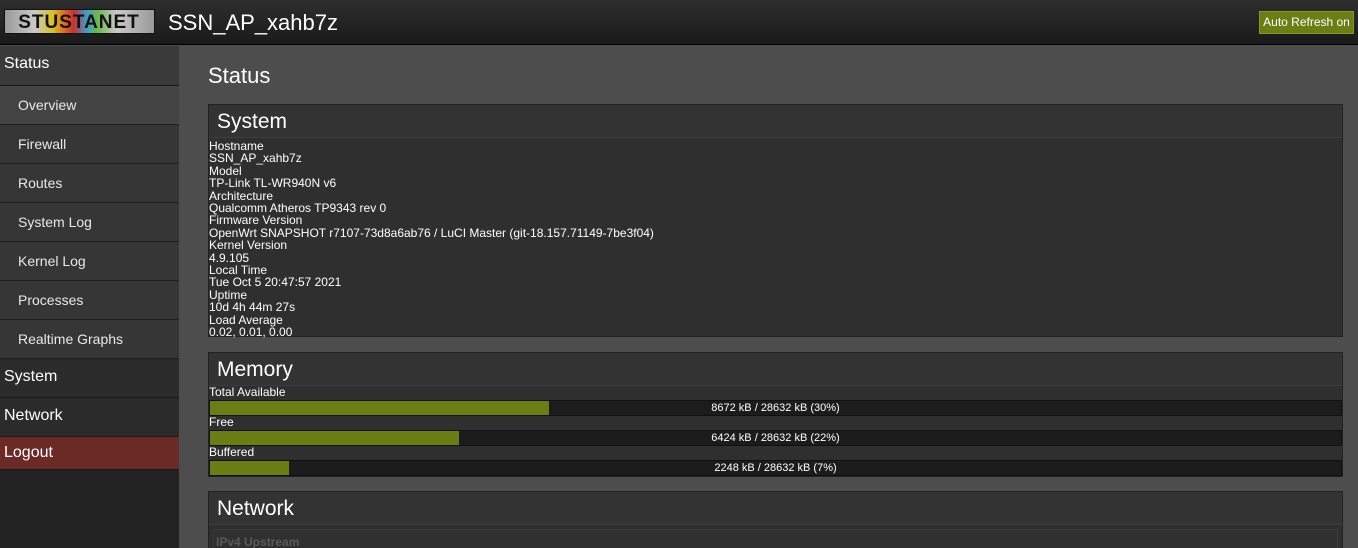  I want to click on hostname-key: Hostname, so click(236, 146).